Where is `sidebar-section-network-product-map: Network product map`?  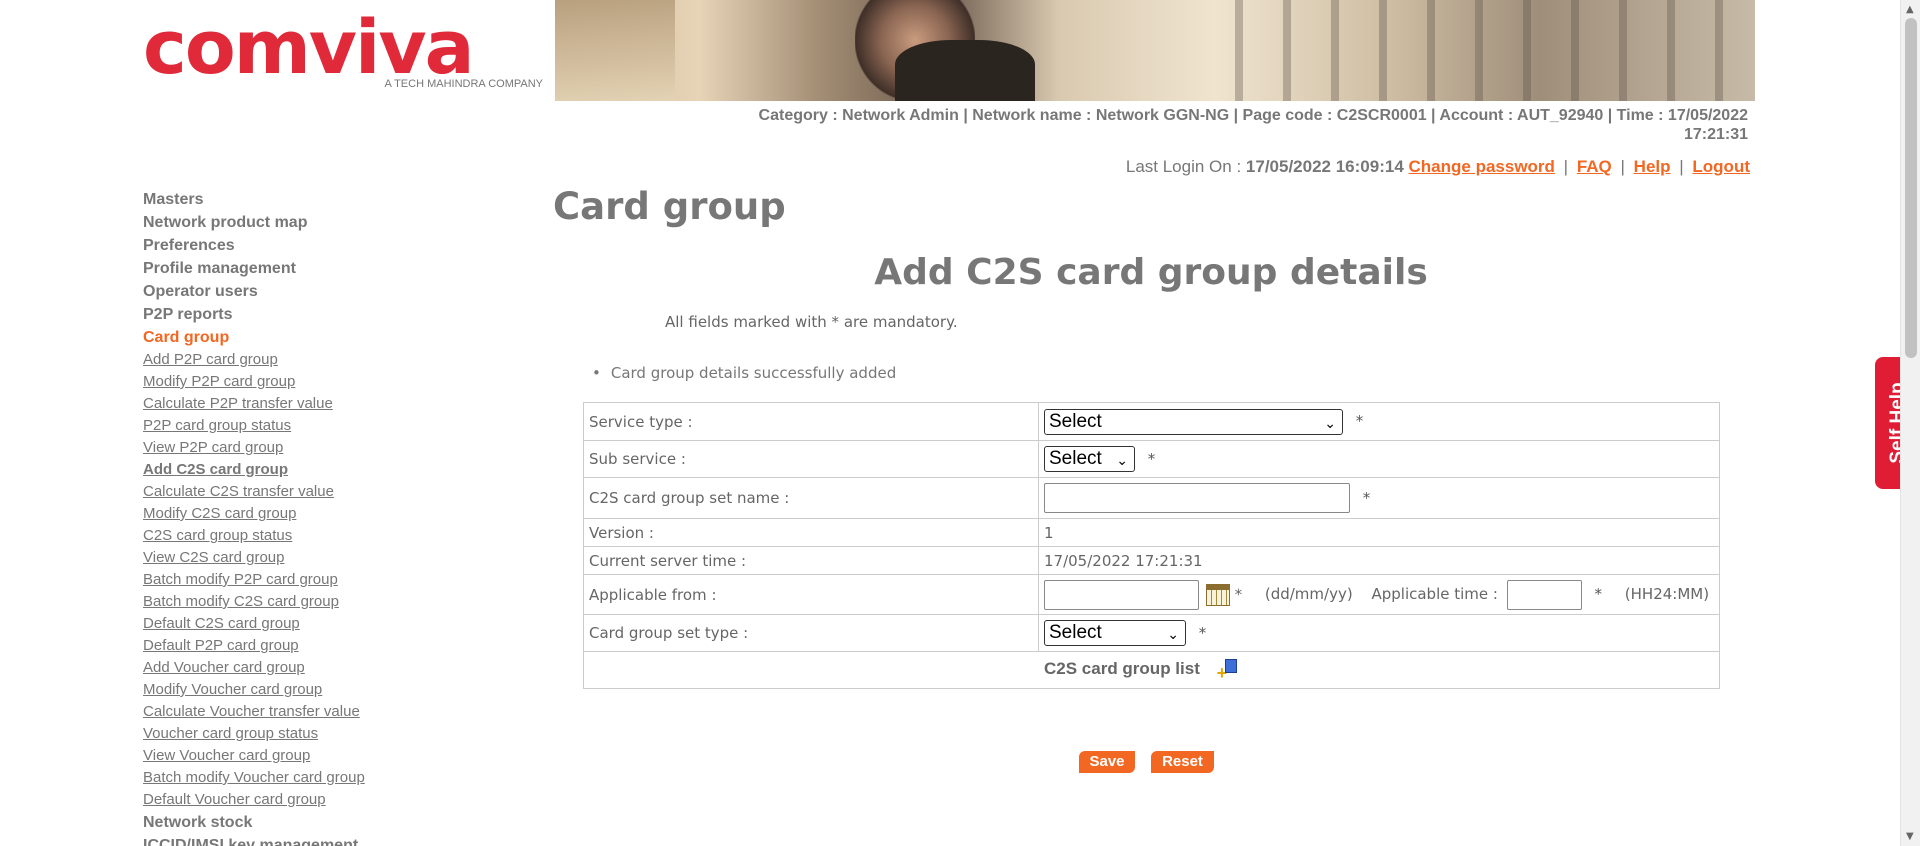 sidebar-section-network-product-map: Network product map is located at coordinates (293, 222).